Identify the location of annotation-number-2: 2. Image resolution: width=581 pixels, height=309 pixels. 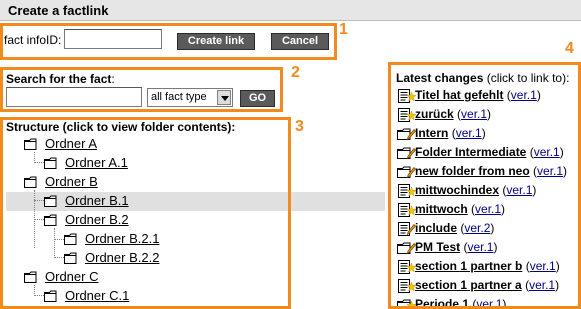
(295, 72).